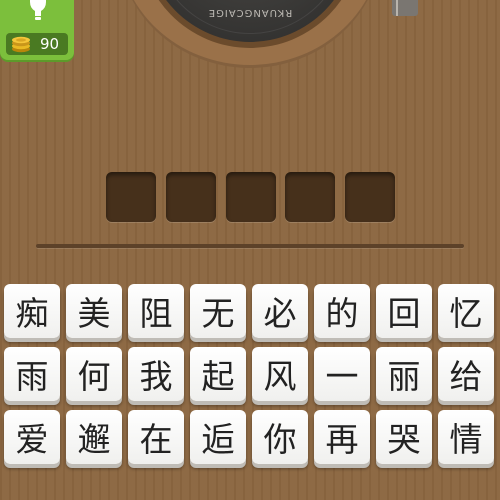 Image resolution: width=500 pixels, height=500 pixels. Describe the element at coordinates (342, 437) in the screenshot. I see `char-tile: 再` at that location.